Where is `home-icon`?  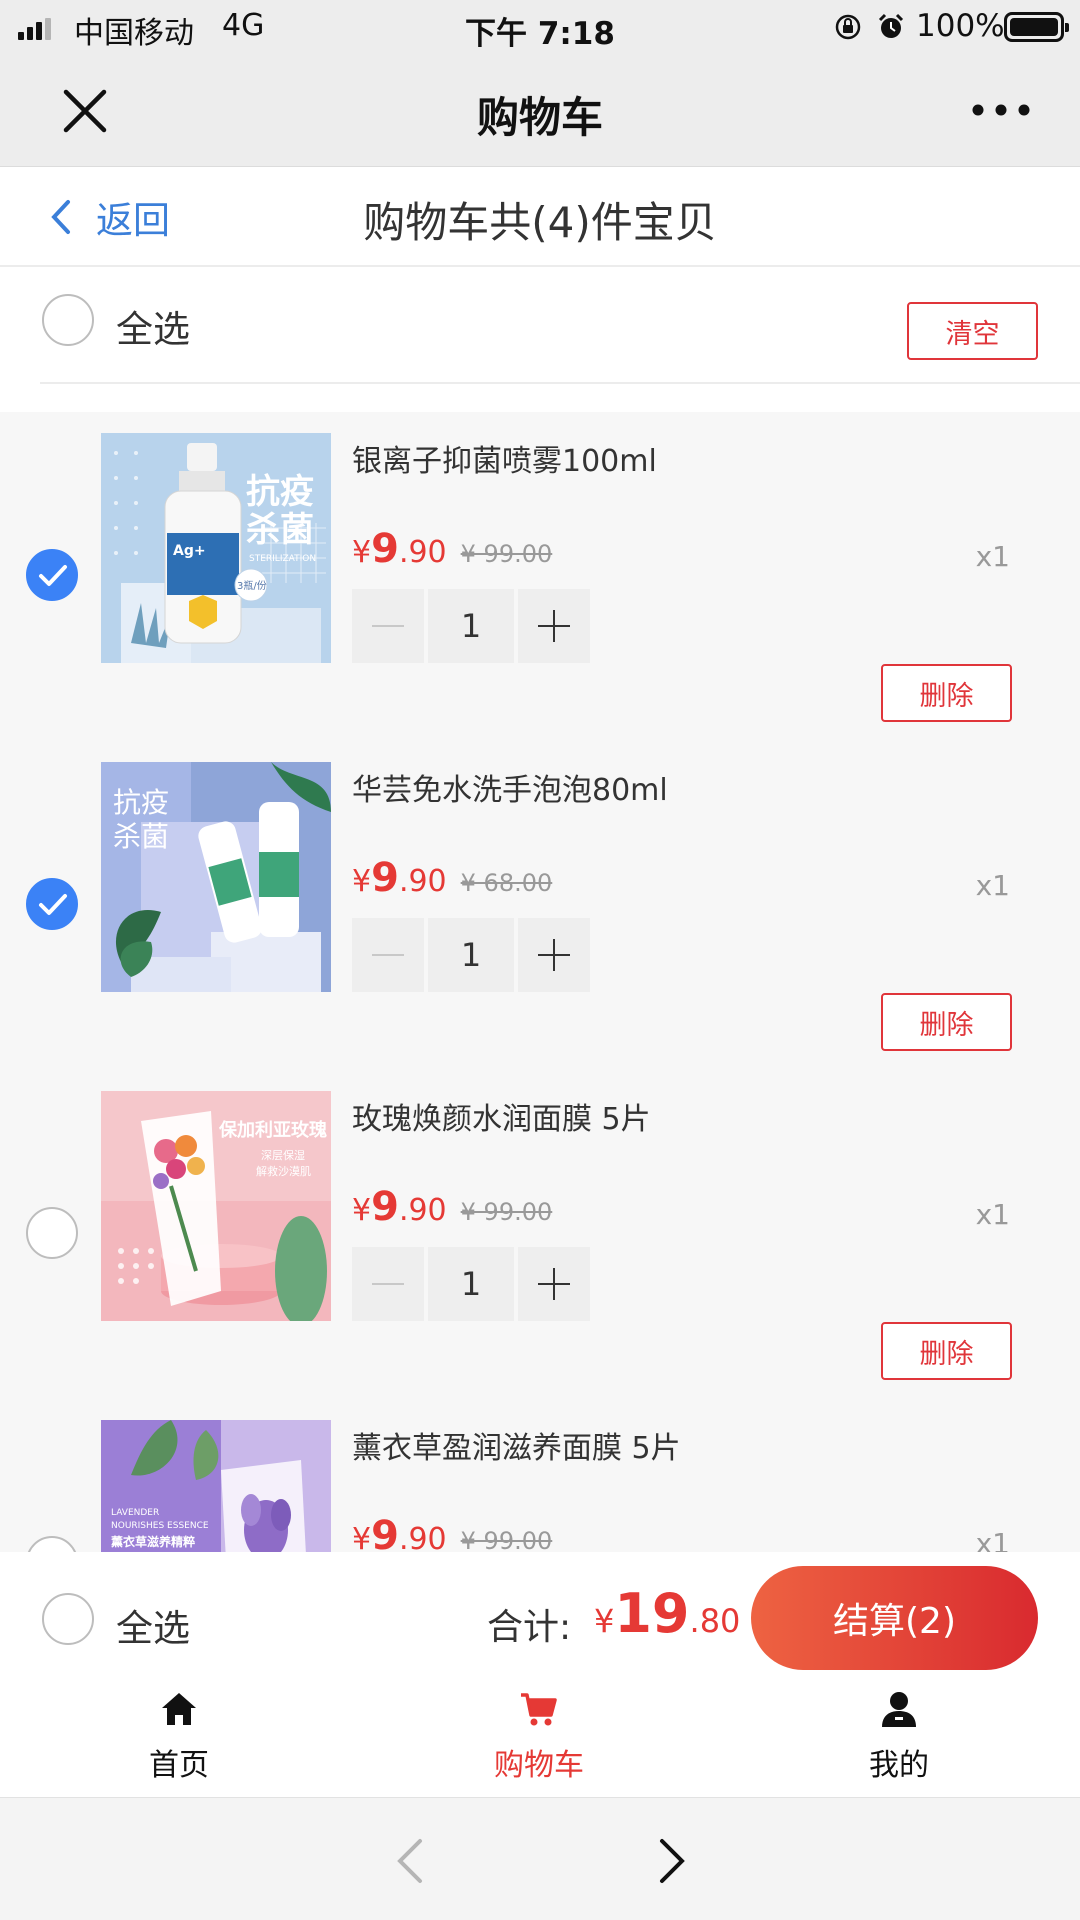
home-icon is located at coordinates (179, 1709).